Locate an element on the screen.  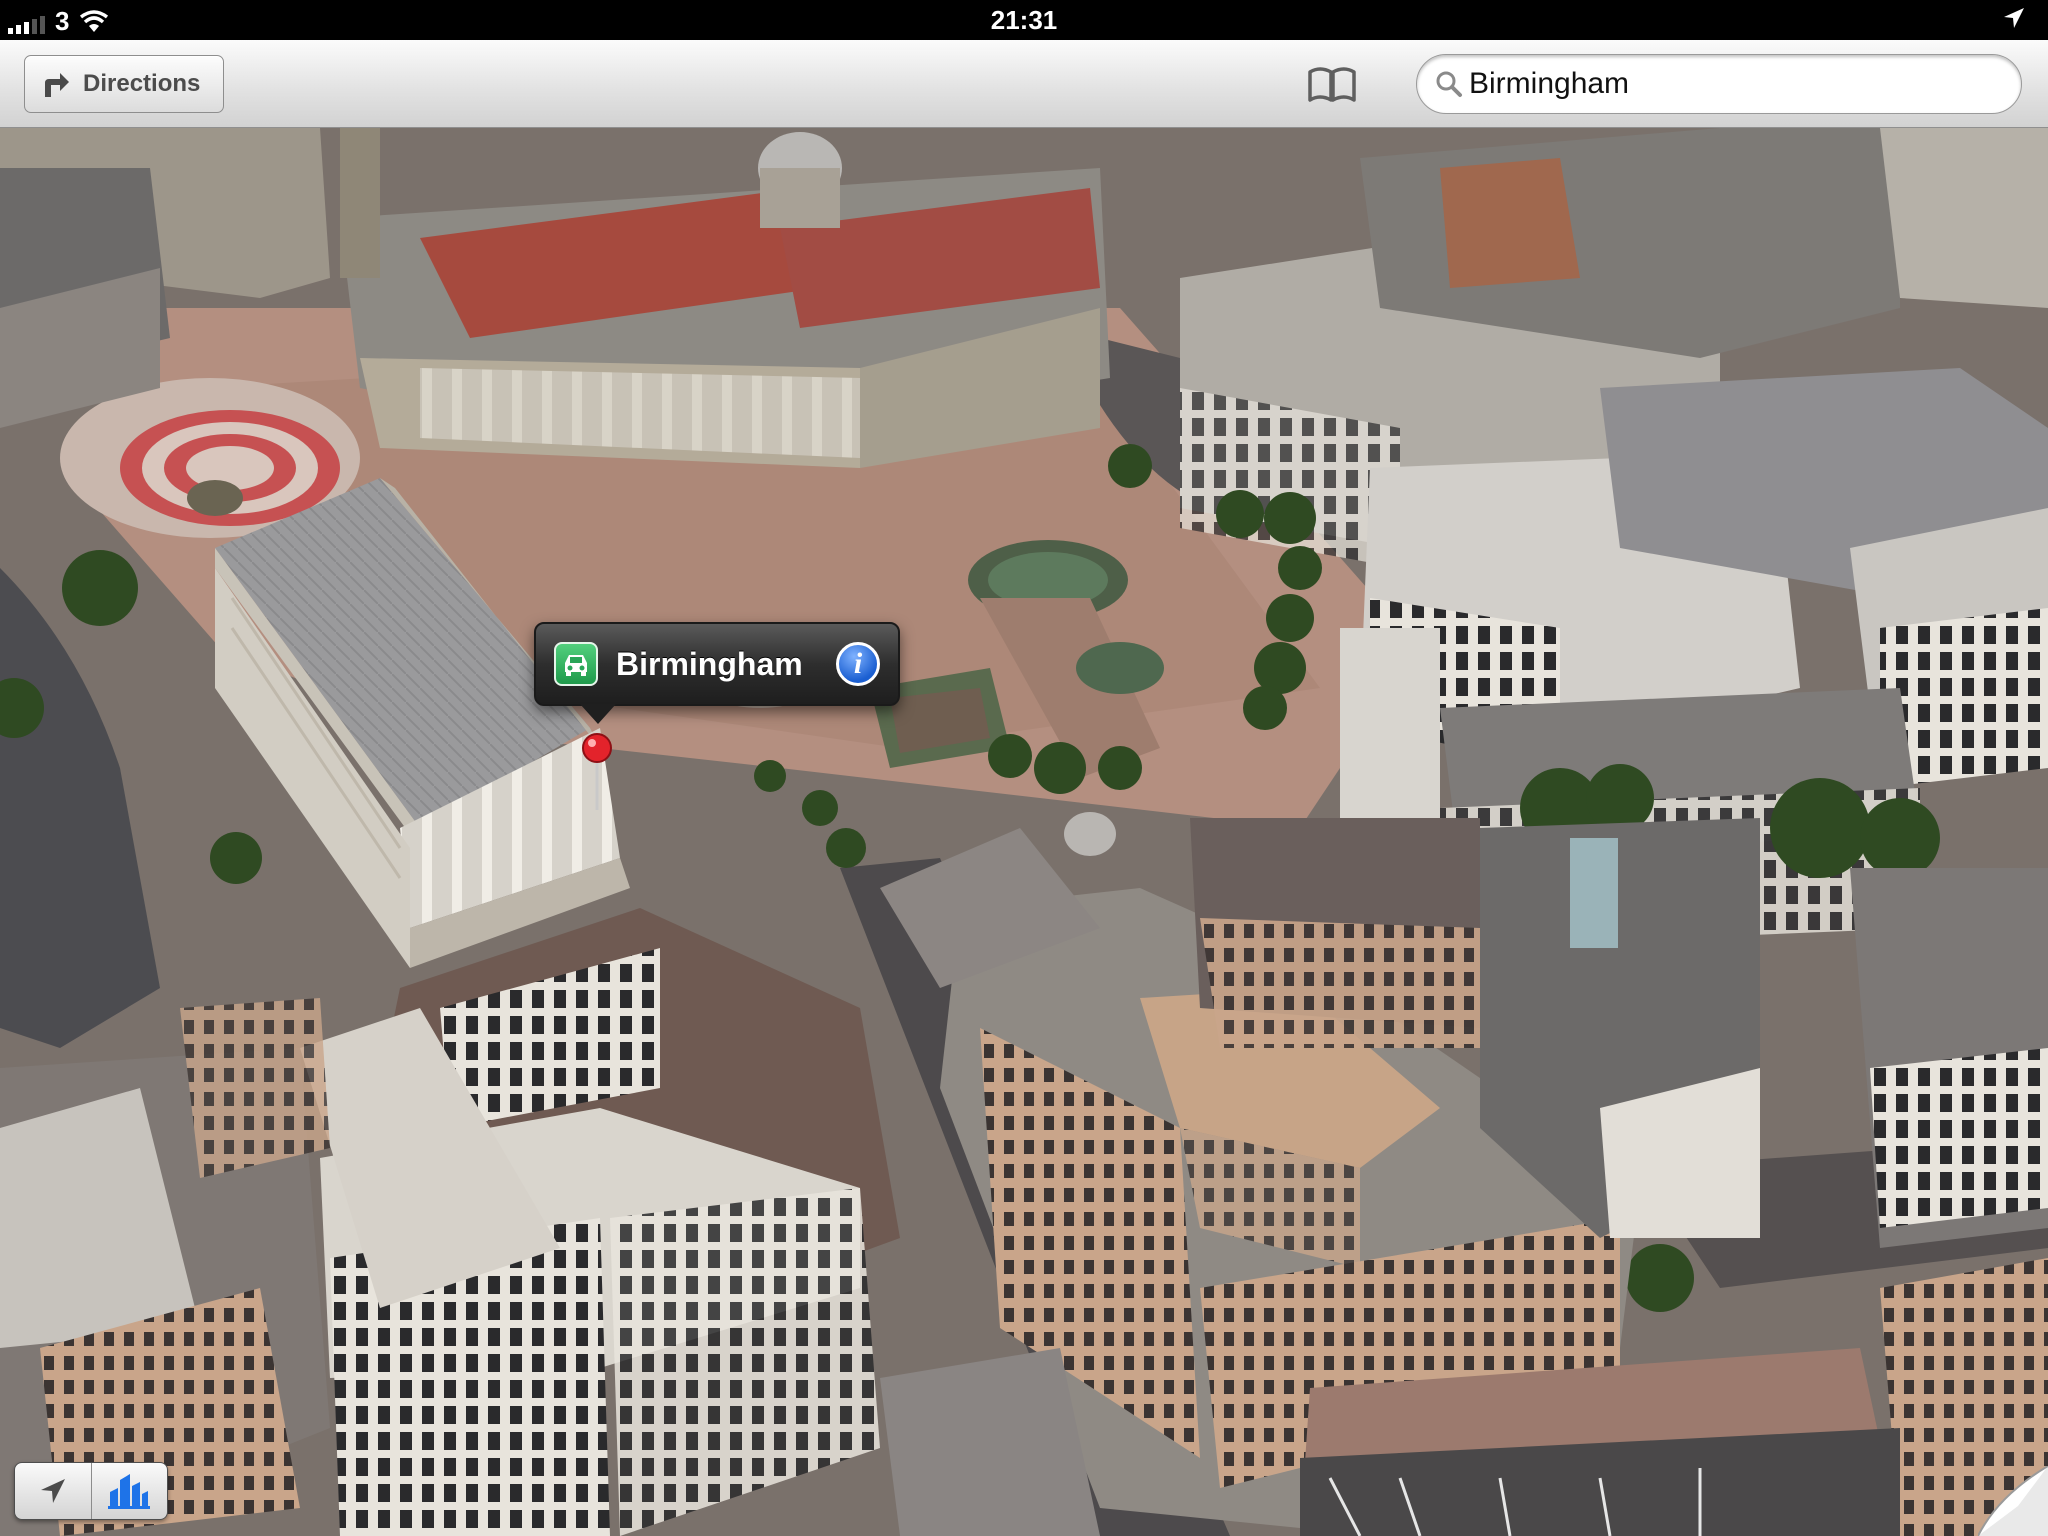
magnifier-icon is located at coordinates (1449, 84).